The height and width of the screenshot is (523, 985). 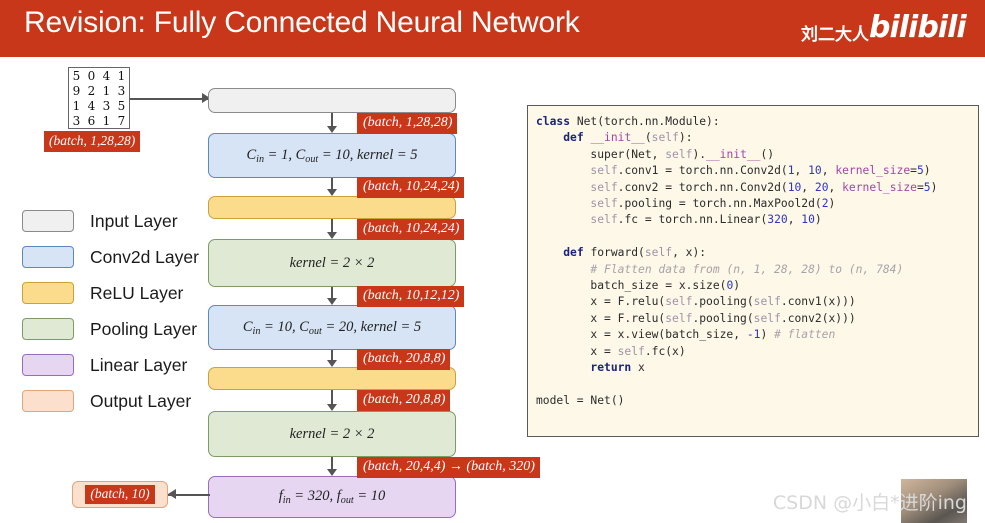 What do you see at coordinates (411, 188) in the screenshot?
I see `shape-after-conv1: (batch, 10,24,24)` at bounding box center [411, 188].